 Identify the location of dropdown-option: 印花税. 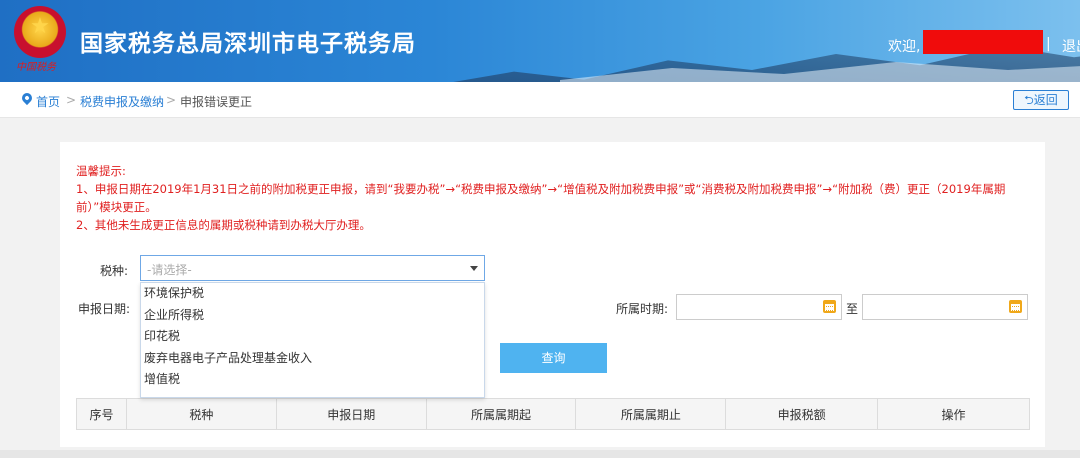
(312, 337).